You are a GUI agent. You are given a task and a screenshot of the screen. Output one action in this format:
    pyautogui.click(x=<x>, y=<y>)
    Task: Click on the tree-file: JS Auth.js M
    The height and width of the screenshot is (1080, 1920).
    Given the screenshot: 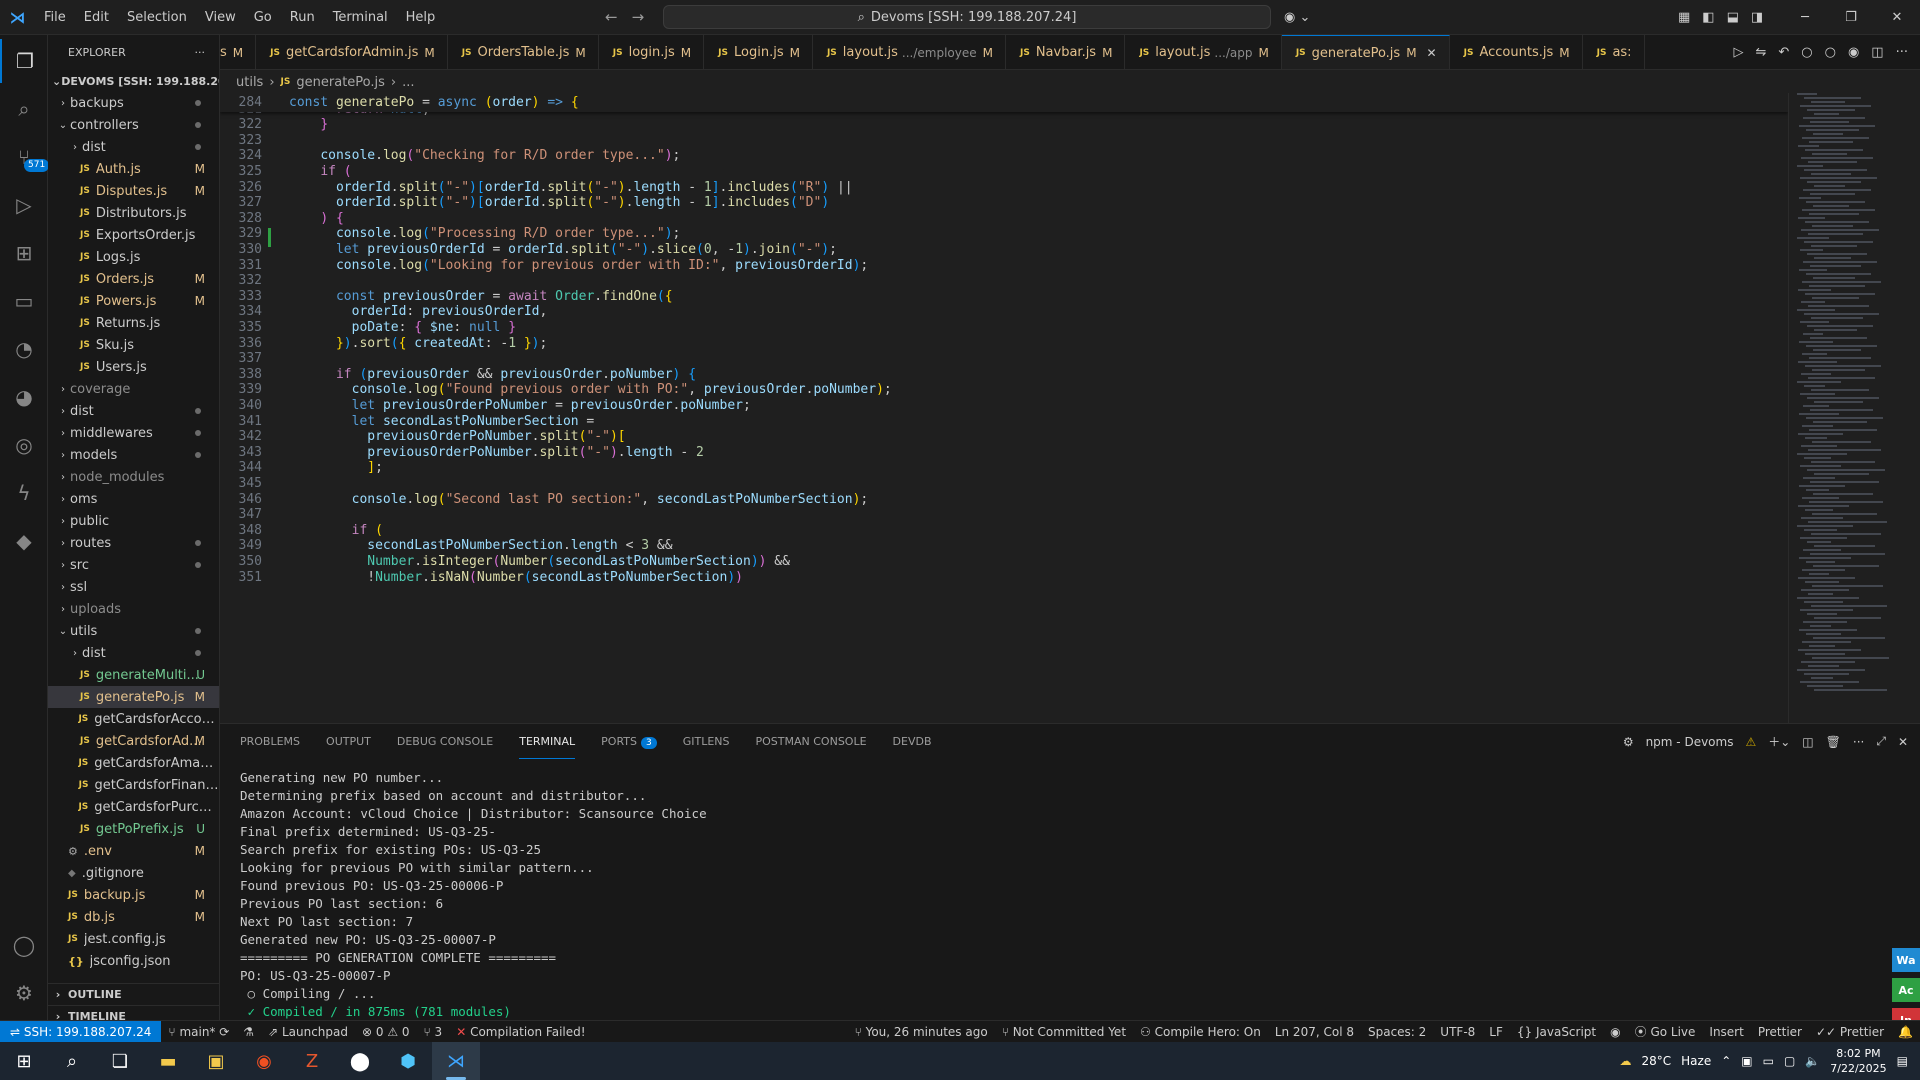 What is the action you would take?
    pyautogui.click(x=133, y=169)
    